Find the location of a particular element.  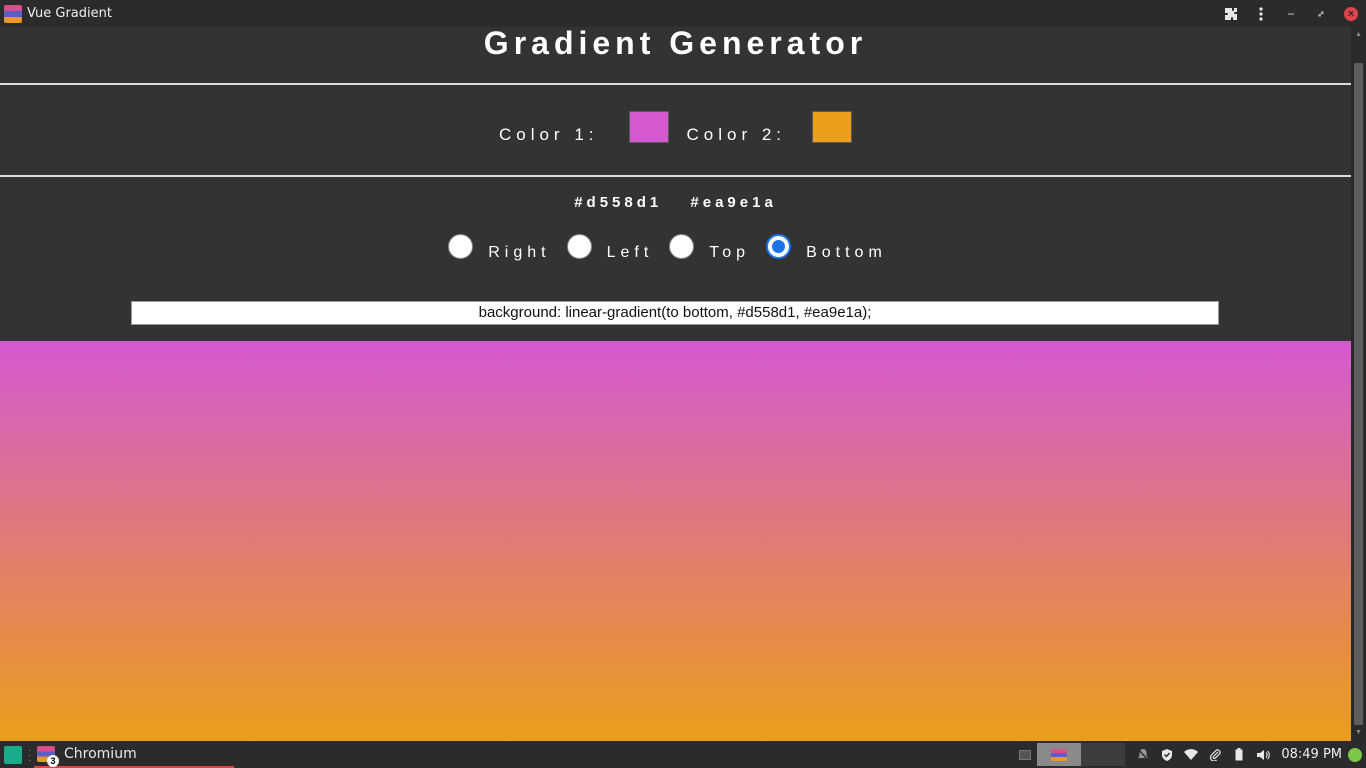

taskbar: · · · 3 Chromium 08:49 PM is located at coordinates (683, 754).